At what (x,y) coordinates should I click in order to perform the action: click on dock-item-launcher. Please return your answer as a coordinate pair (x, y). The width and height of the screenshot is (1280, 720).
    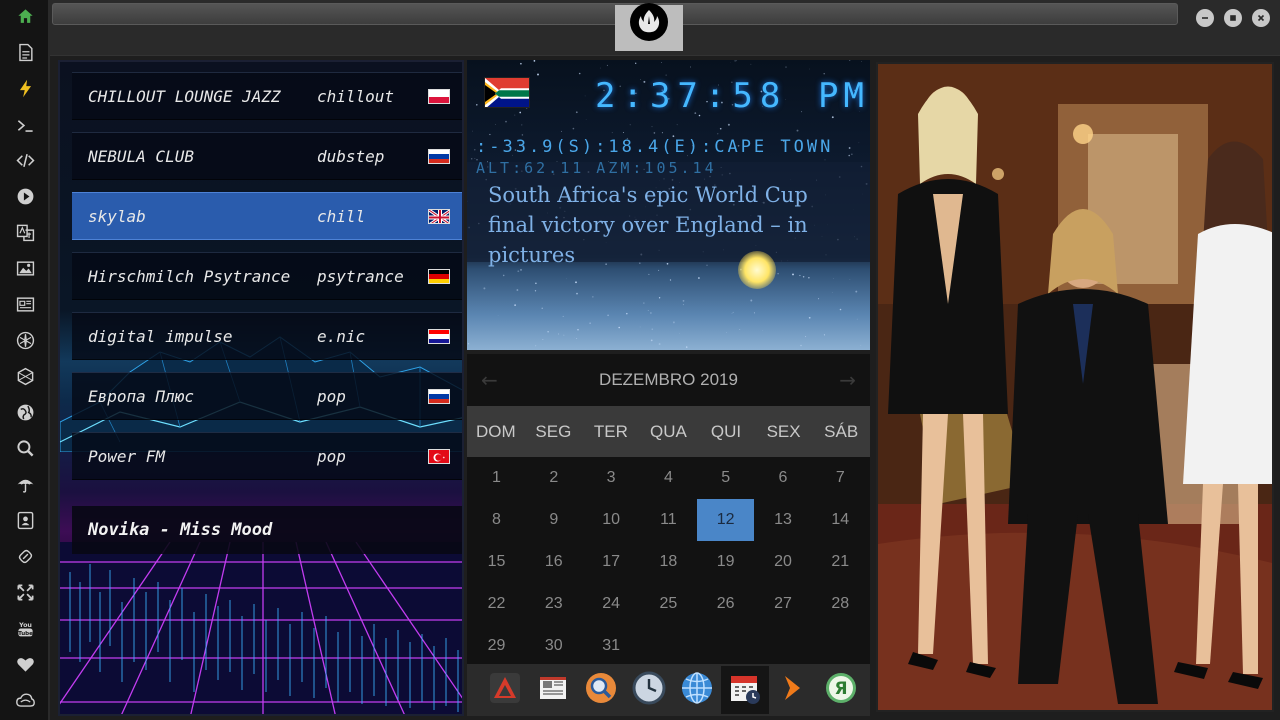
    Looking at the image, I should click on (505, 690).